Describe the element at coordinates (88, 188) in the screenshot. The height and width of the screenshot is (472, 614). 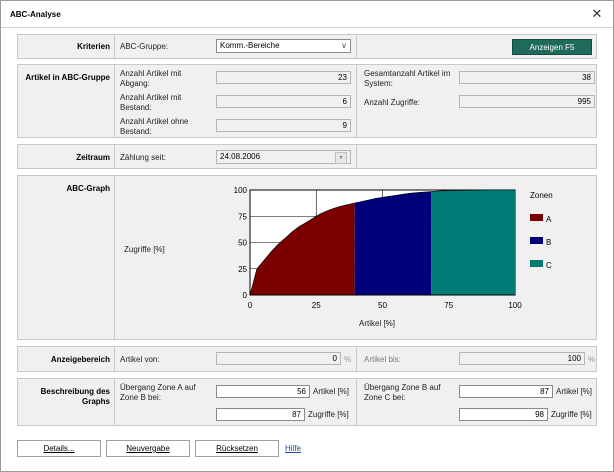
I see `graph-section-label: ABC-Graph` at that location.